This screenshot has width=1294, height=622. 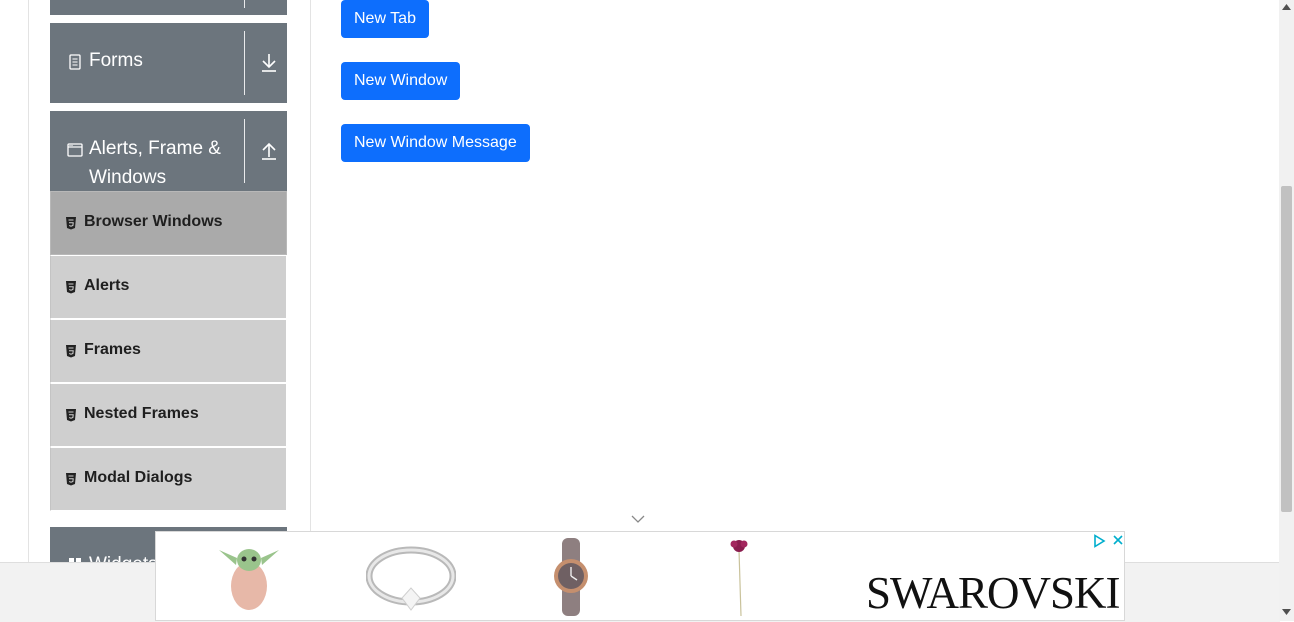 What do you see at coordinates (638, 519) in the screenshot?
I see `chevron-down-icon` at bounding box center [638, 519].